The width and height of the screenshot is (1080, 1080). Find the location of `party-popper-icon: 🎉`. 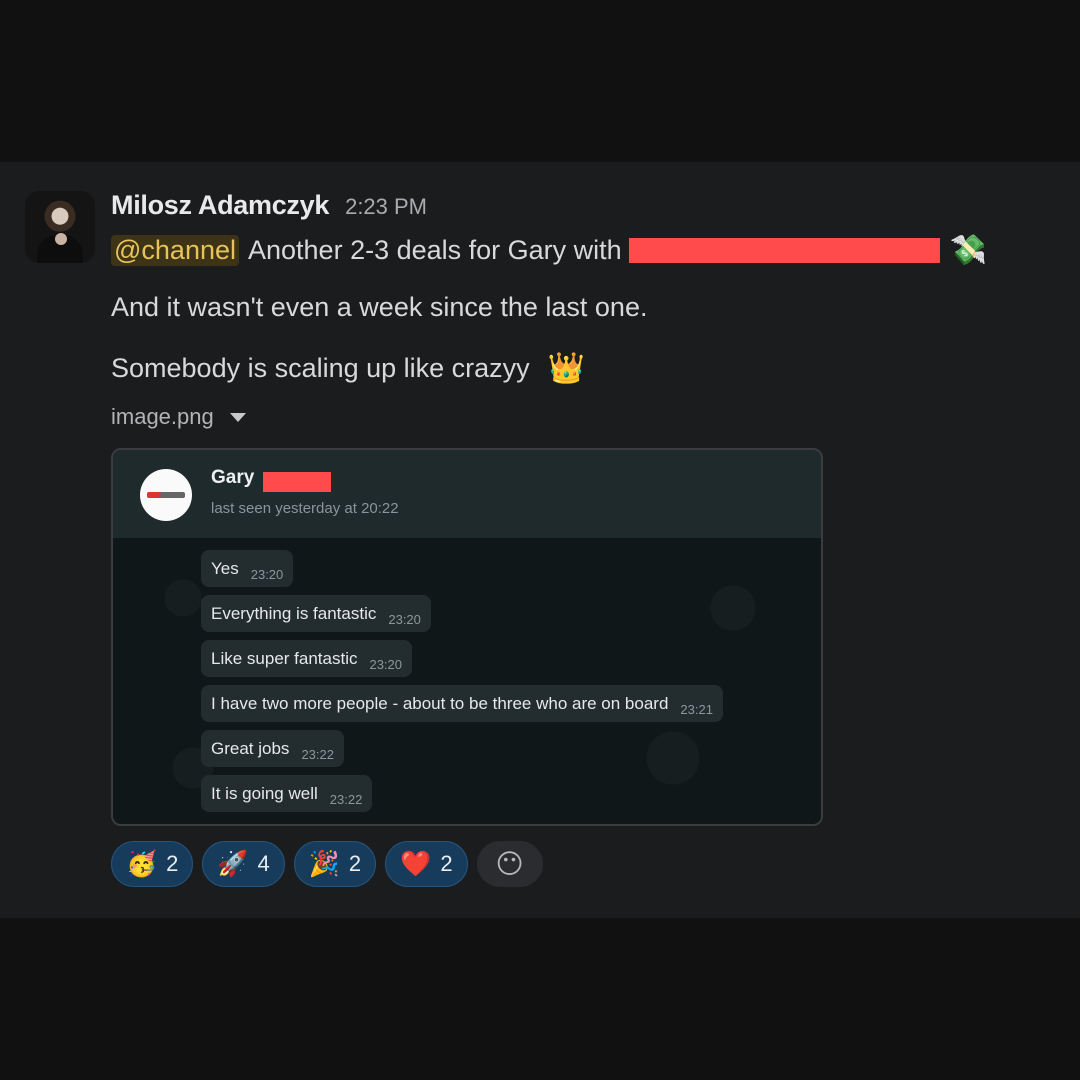

party-popper-icon: 🎉 is located at coordinates (324, 863).